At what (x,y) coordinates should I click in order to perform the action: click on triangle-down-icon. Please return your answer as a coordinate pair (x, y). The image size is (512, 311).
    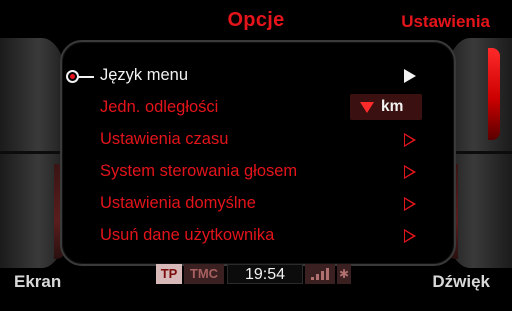
    Looking at the image, I should click on (367, 107).